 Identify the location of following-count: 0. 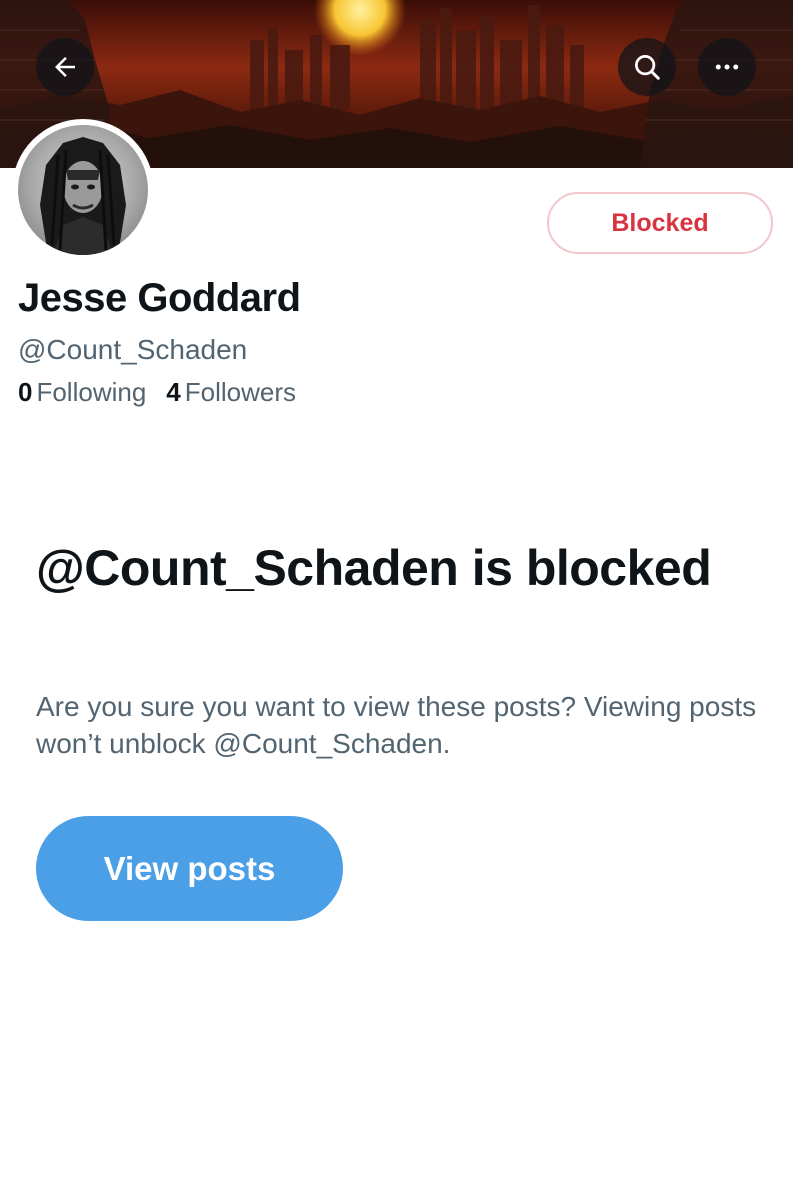
(25, 392).